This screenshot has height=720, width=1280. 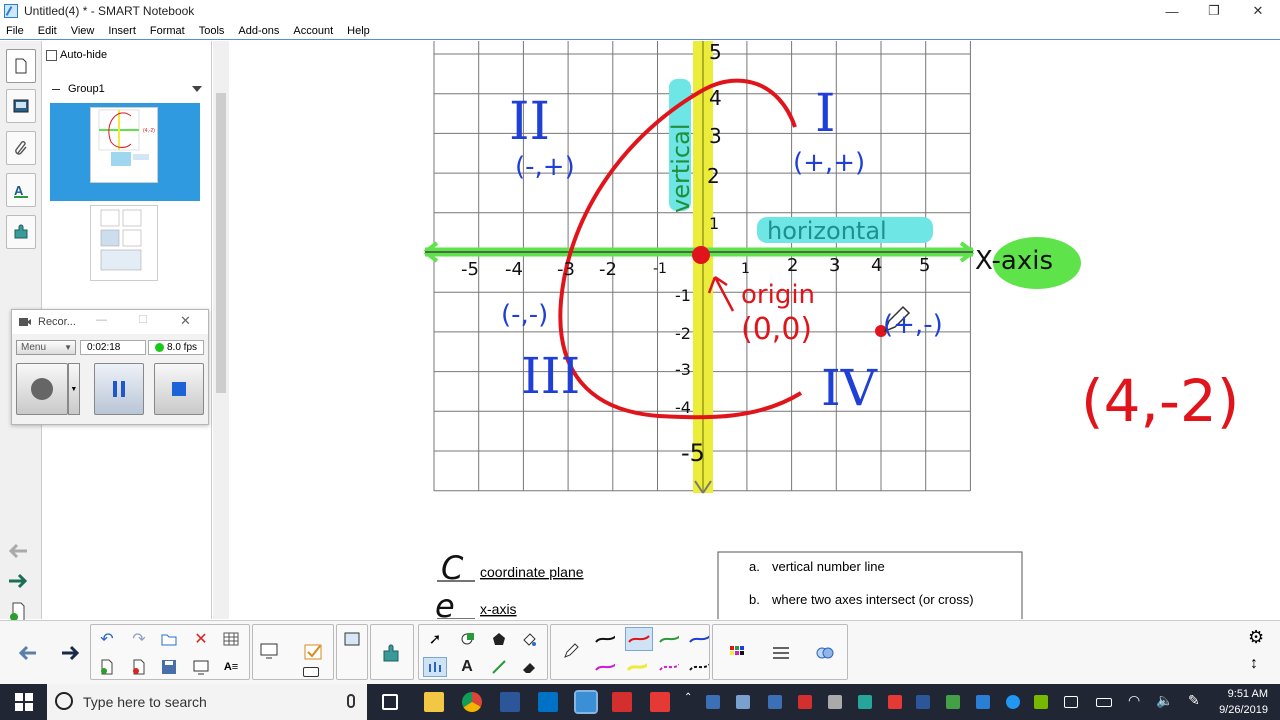 I want to click on undo-icon: ↶, so click(x=107, y=639).